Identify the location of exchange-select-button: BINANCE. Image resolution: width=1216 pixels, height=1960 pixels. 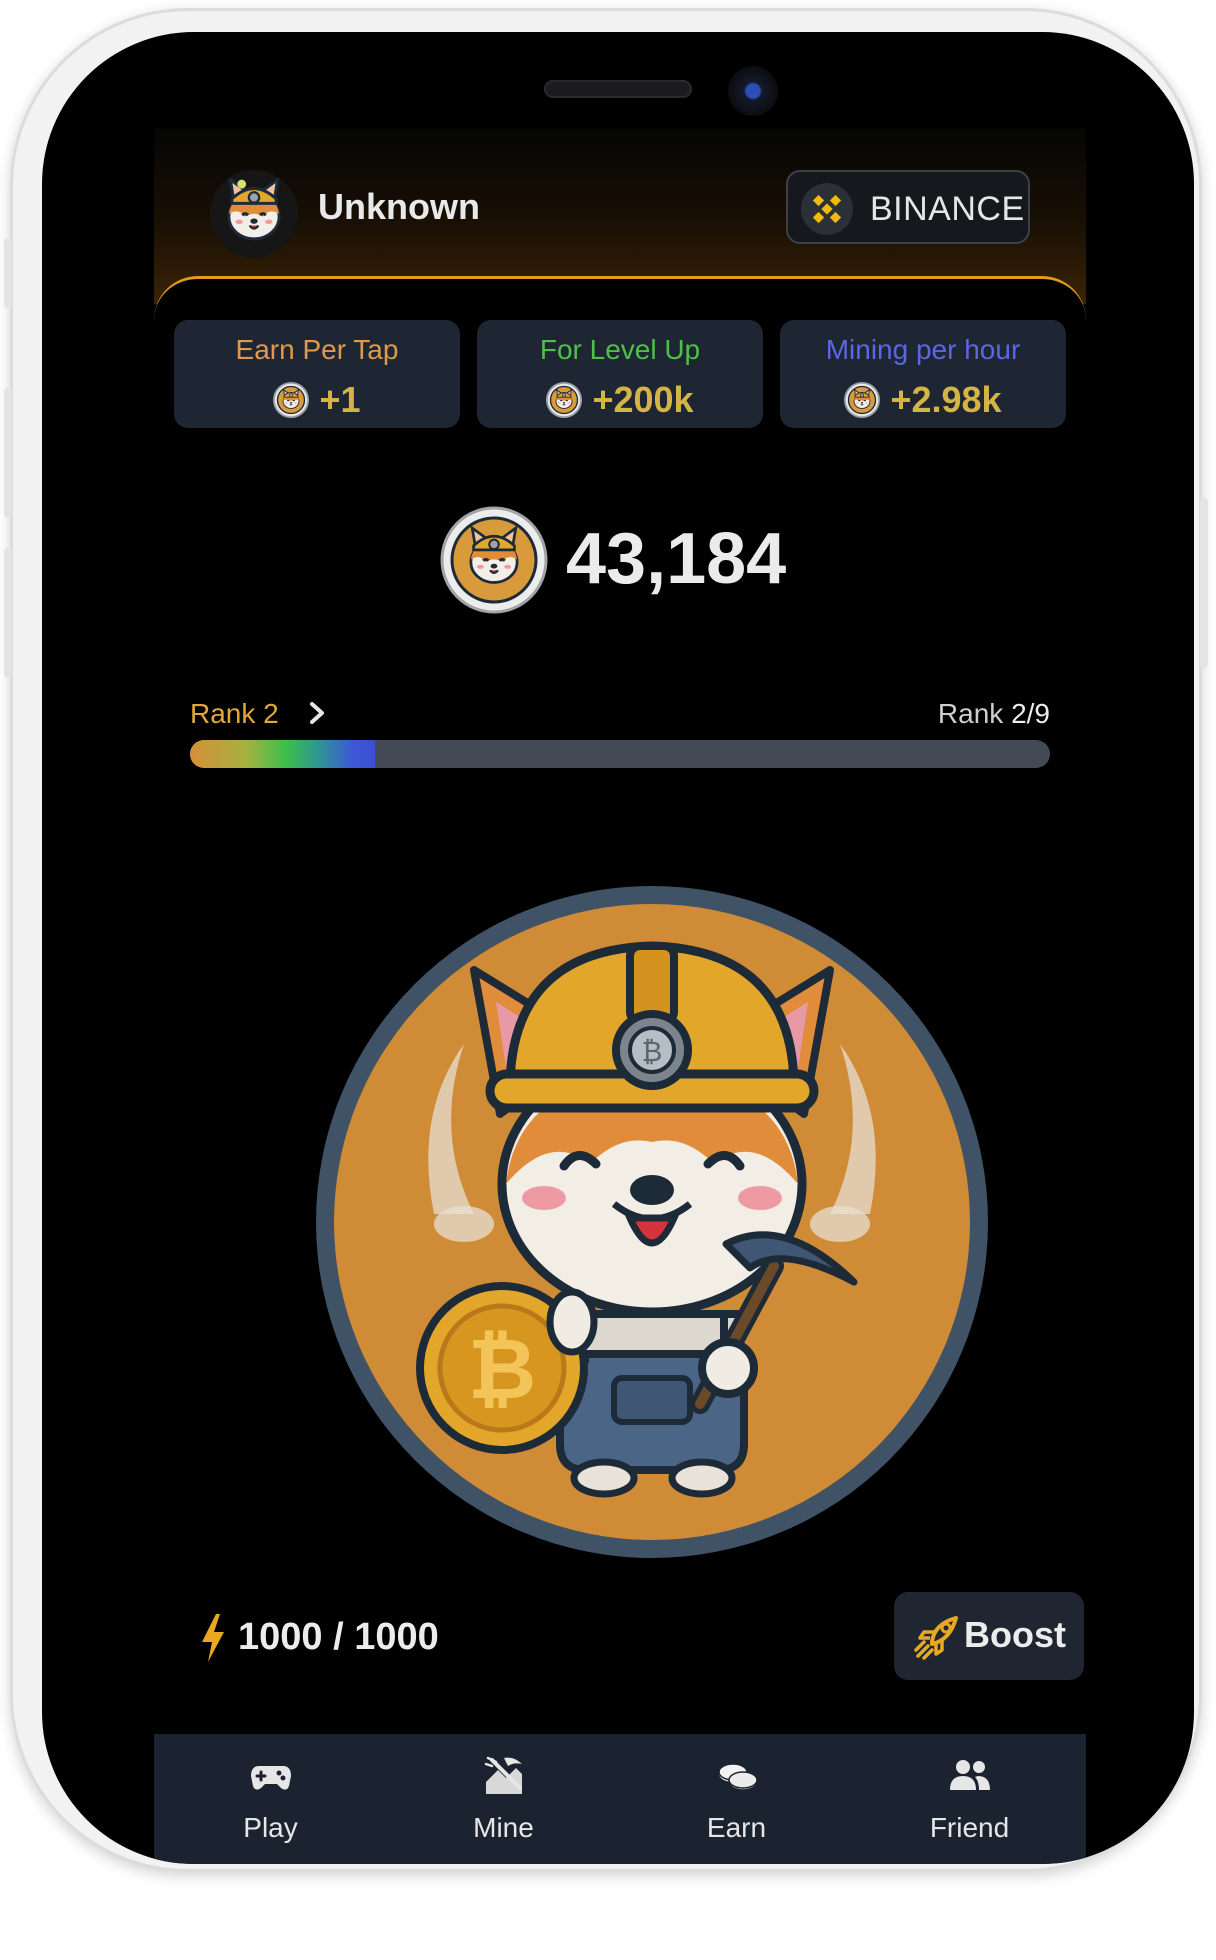
(908, 207).